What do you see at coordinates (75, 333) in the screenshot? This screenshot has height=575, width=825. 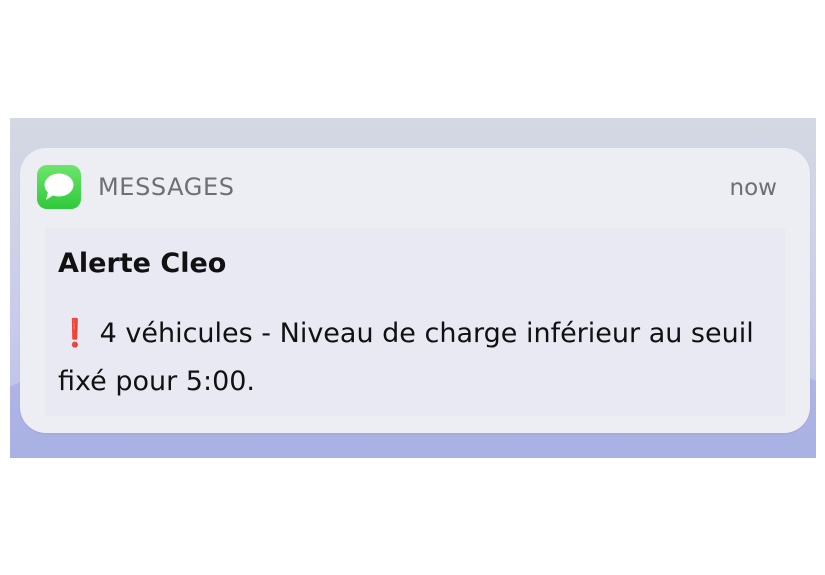 I see `exclamation-icon: ❗` at bounding box center [75, 333].